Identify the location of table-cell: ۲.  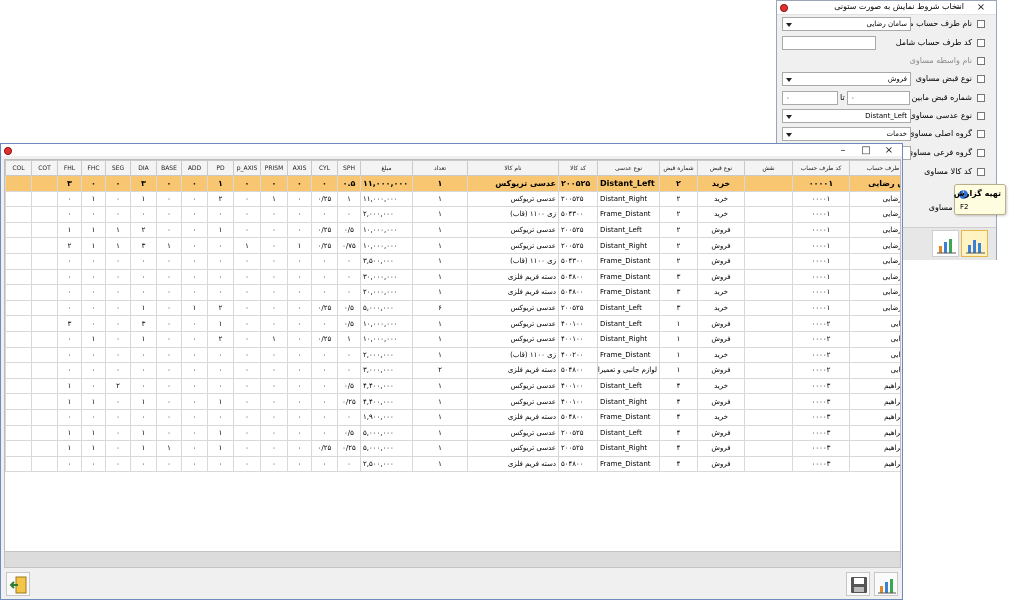
(678, 199).